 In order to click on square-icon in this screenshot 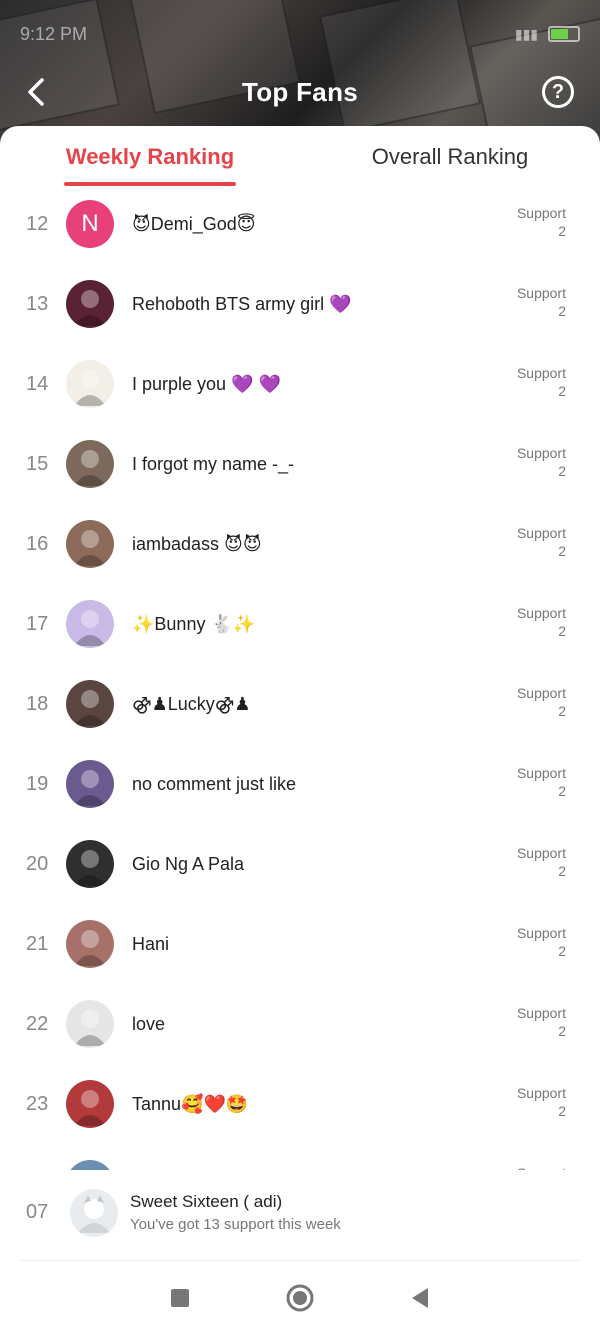, I will do `click(180, 1297)`.